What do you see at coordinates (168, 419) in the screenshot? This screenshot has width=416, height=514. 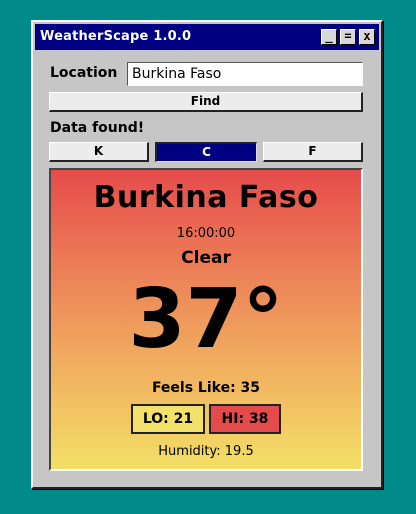 I see `low-temp-badge: LO: 21` at bounding box center [168, 419].